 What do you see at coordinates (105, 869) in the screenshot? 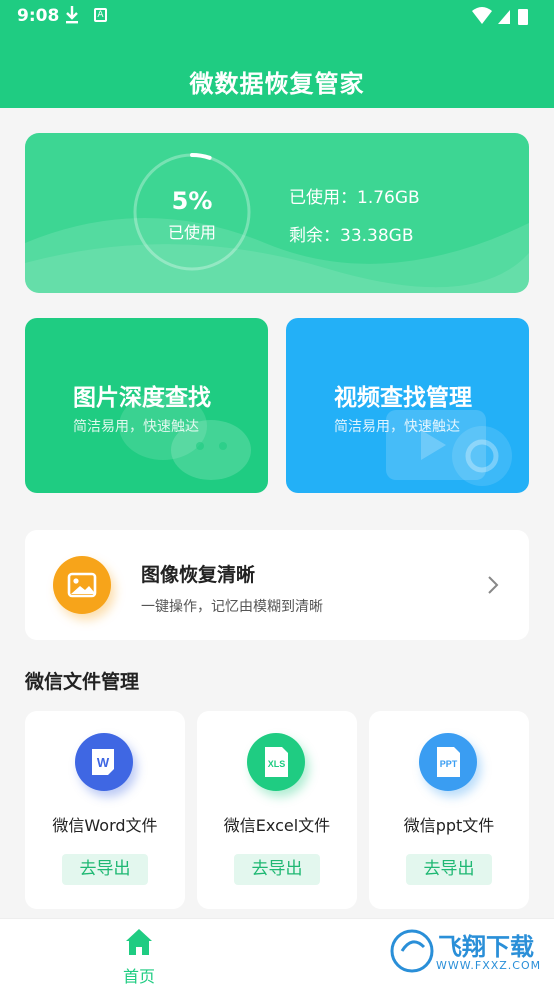
I see `word-export-button: 去导出` at bounding box center [105, 869].